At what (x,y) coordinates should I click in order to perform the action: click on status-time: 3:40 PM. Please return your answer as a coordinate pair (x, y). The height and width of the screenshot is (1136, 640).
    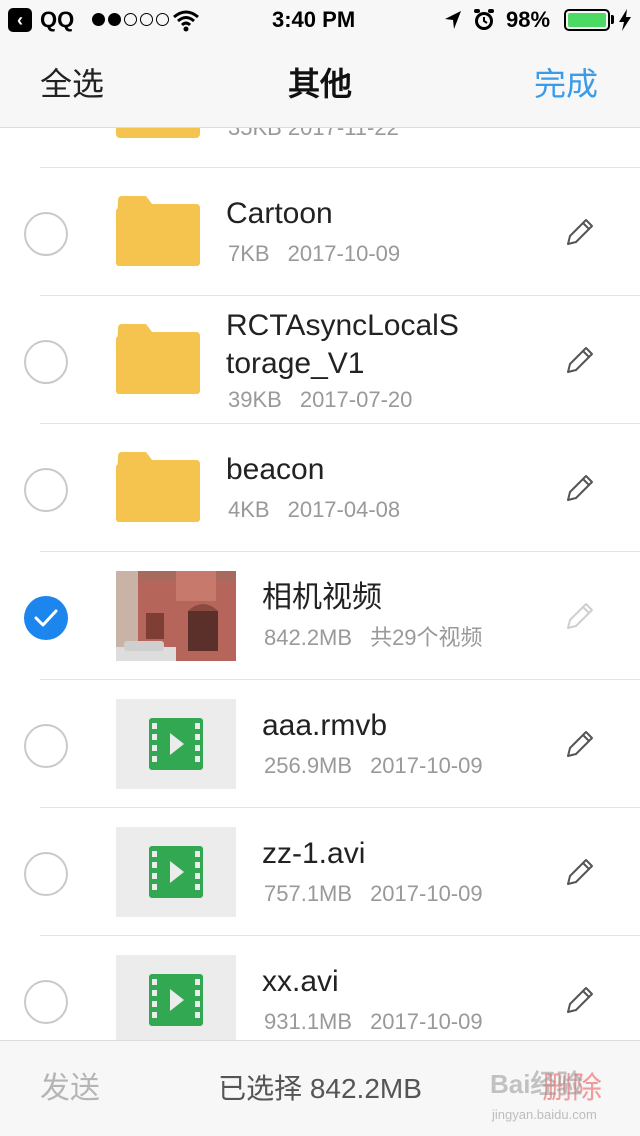
    Looking at the image, I should click on (314, 19).